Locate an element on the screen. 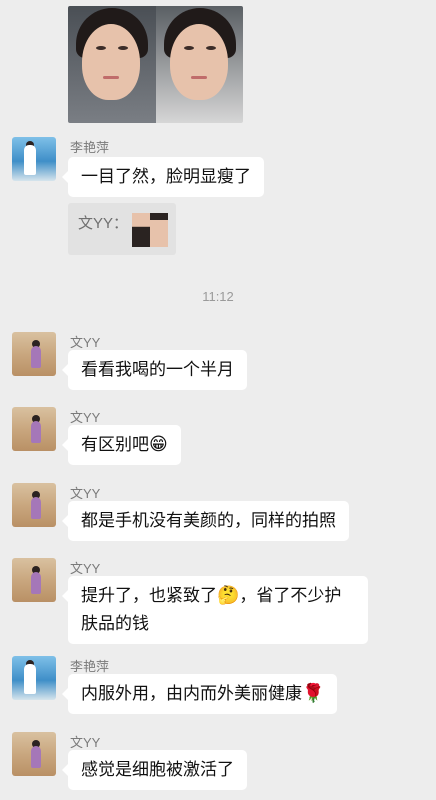 The width and height of the screenshot is (436, 800). message-bubble: 内服外用，由内而外美丽健康🌹 is located at coordinates (199, 694).